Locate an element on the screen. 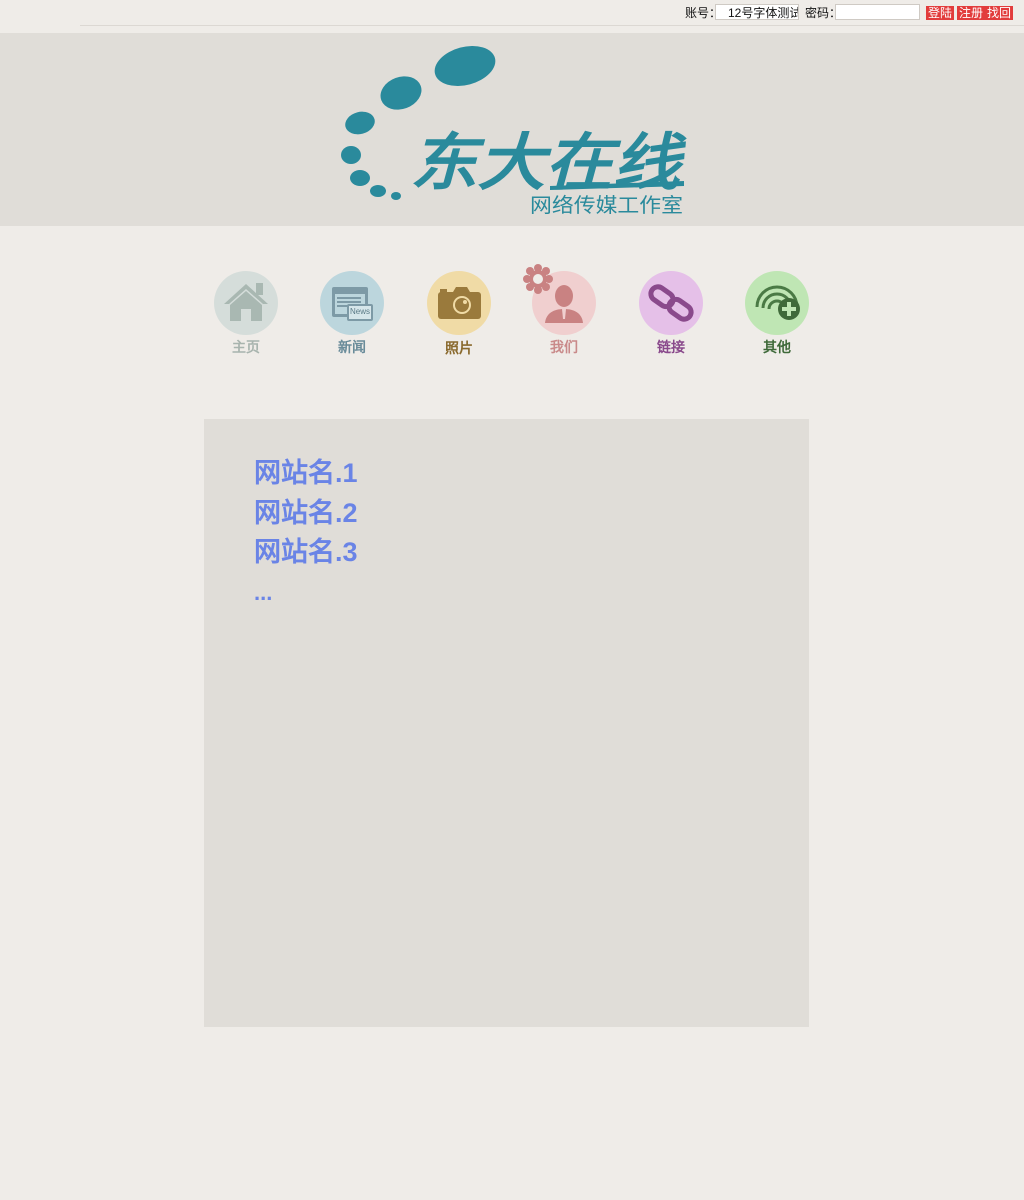  news-icon: News is located at coordinates (352, 303).